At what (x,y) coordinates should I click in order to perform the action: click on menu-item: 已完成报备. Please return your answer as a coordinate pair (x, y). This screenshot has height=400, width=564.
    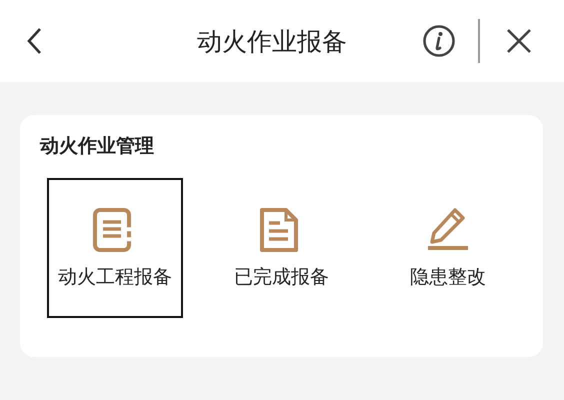
    Looking at the image, I should click on (281, 248).